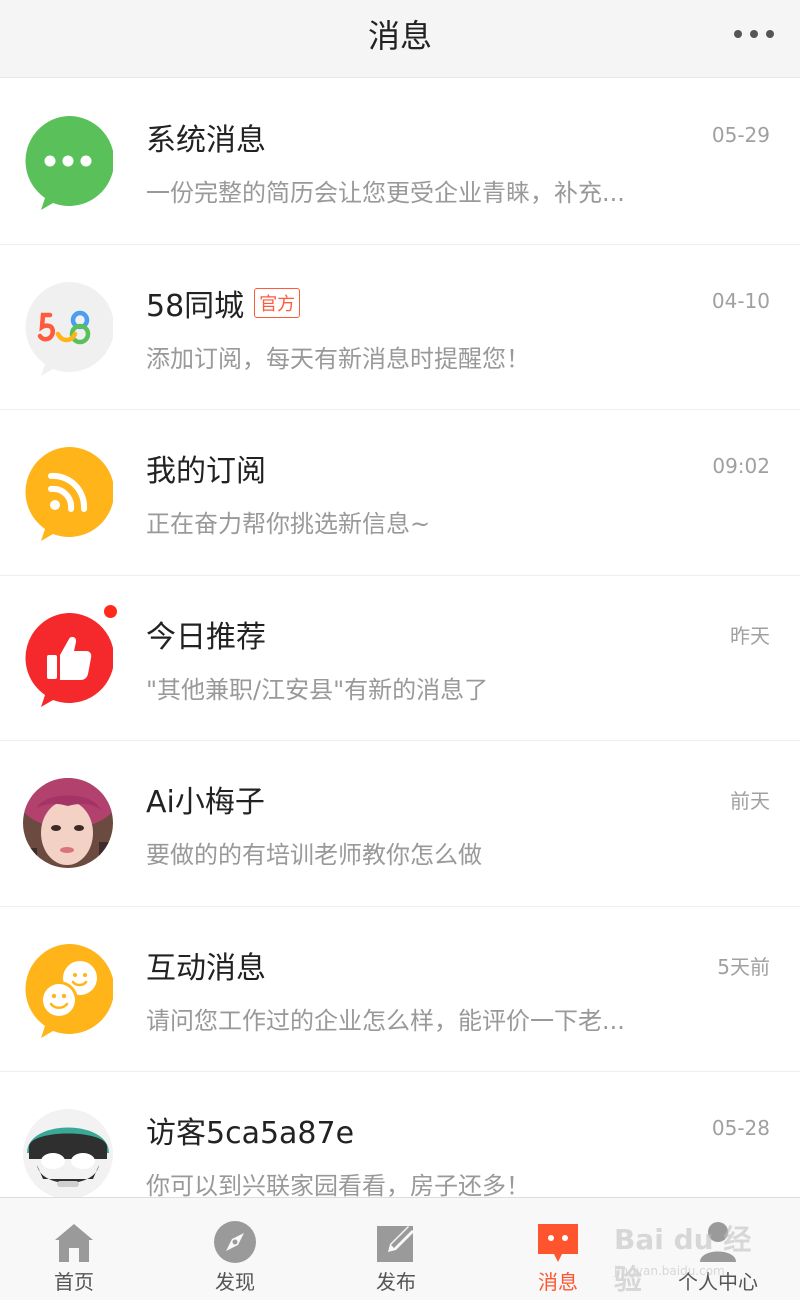 The height and width of the screenshot is (1300, 800). What do you see at coordinates (754, 34) in the screenshot?
I see `more-dots-icon` at bounding box center [754, 34].